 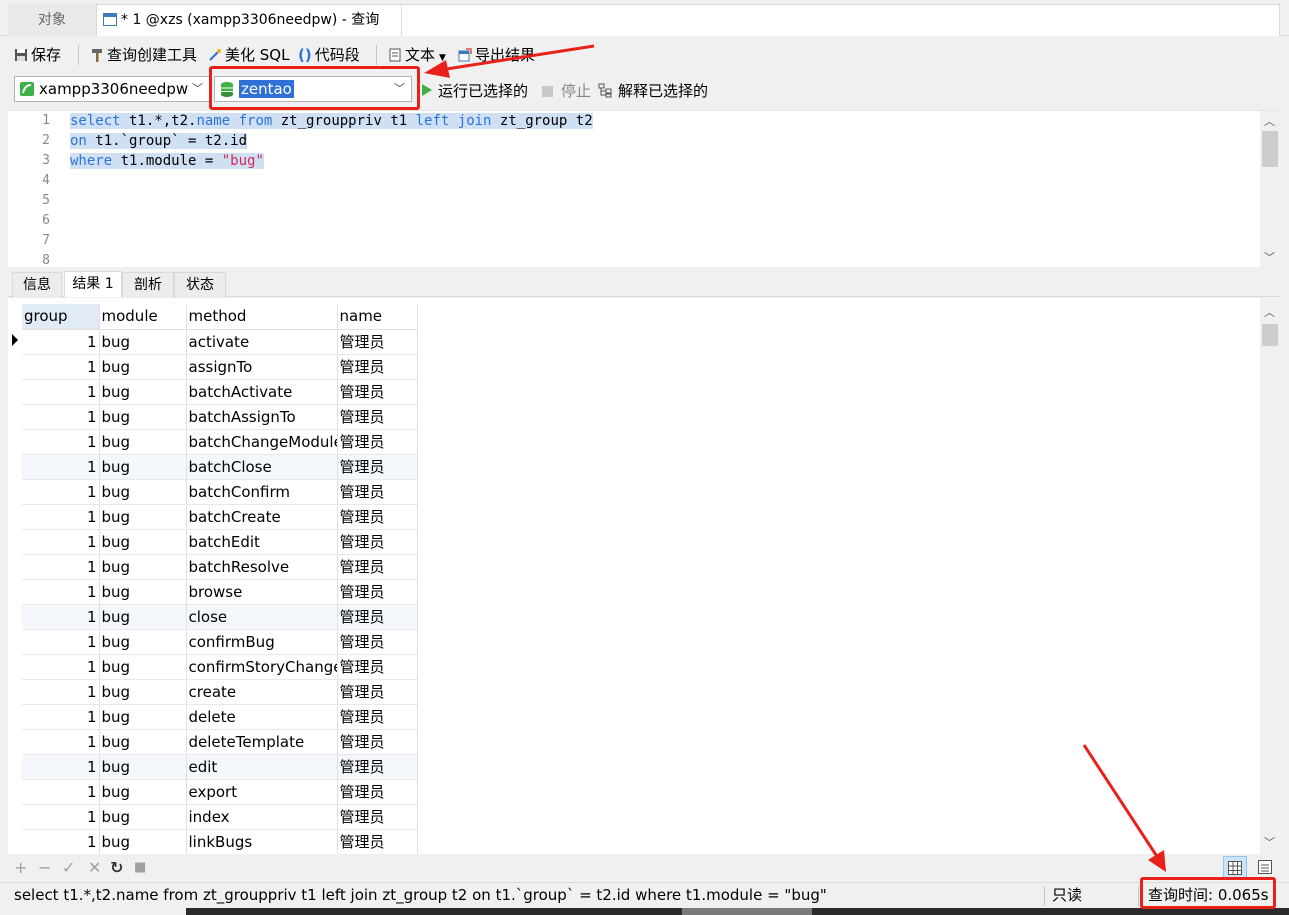 I want to click on table-row: 1 bug create 管理员, so click(x=220, y=692).